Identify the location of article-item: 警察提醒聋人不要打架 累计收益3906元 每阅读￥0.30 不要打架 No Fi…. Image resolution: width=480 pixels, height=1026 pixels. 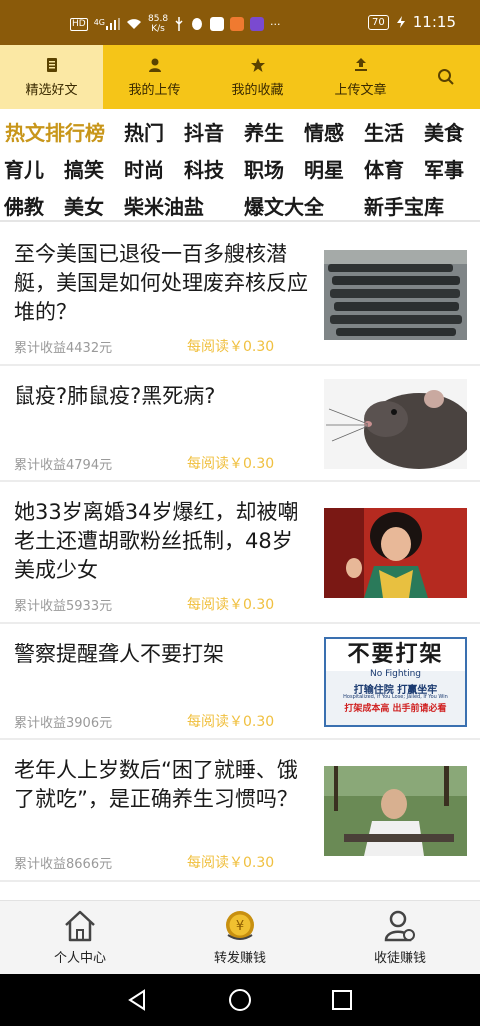
(240, 682).